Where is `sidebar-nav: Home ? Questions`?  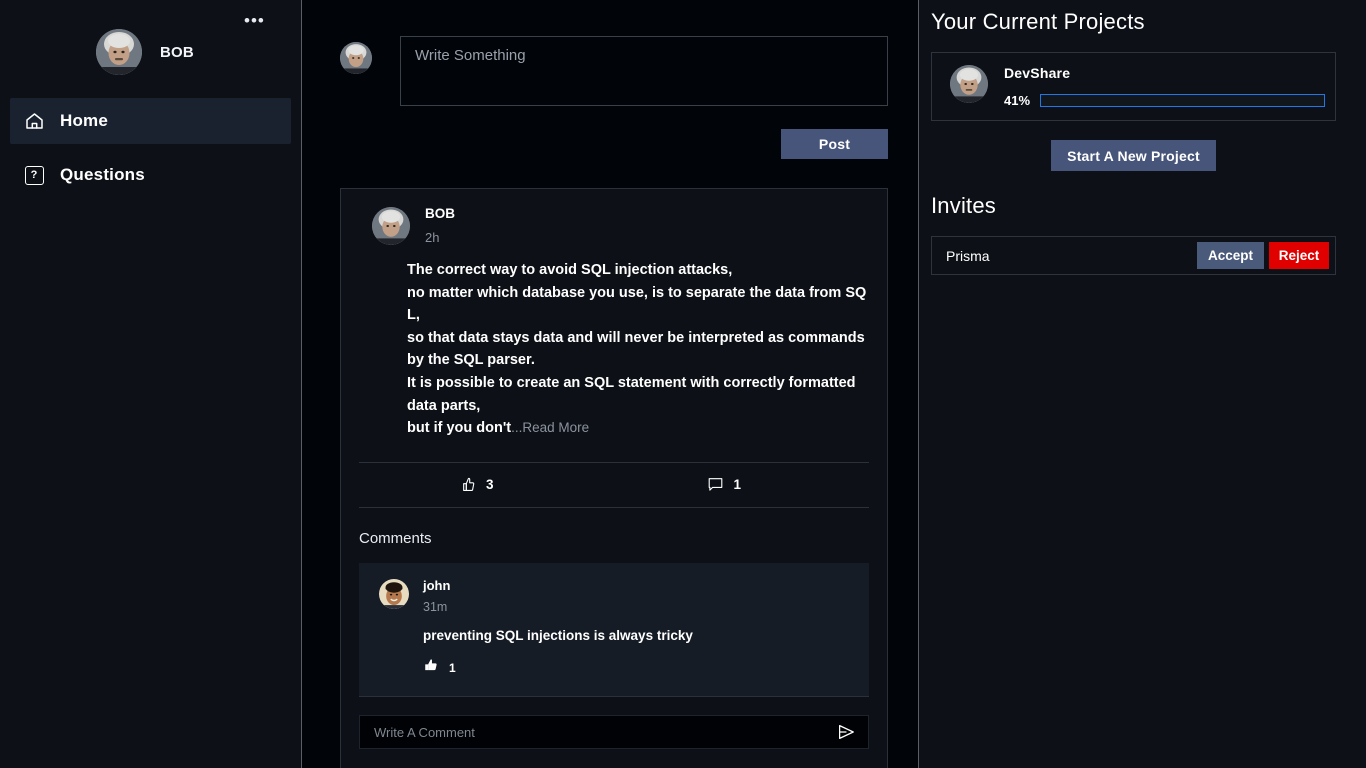
sidebar-nav: Home ? Questions is located at coordinates (150, 148).